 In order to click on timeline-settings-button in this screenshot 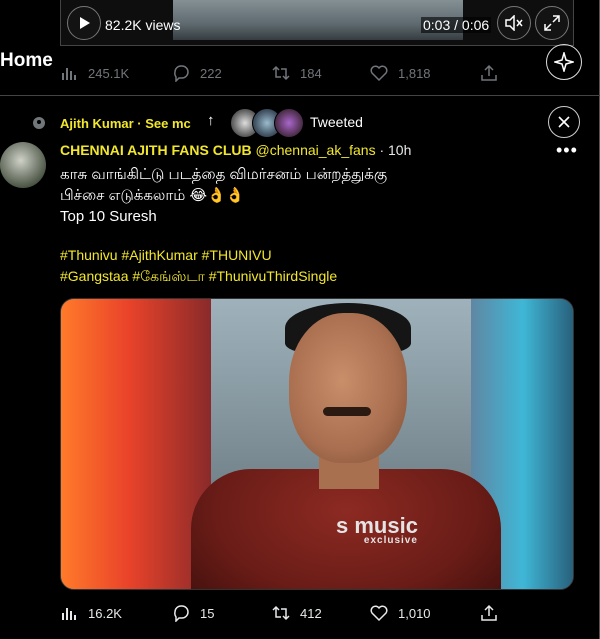, I will do `click(564, 62)`.